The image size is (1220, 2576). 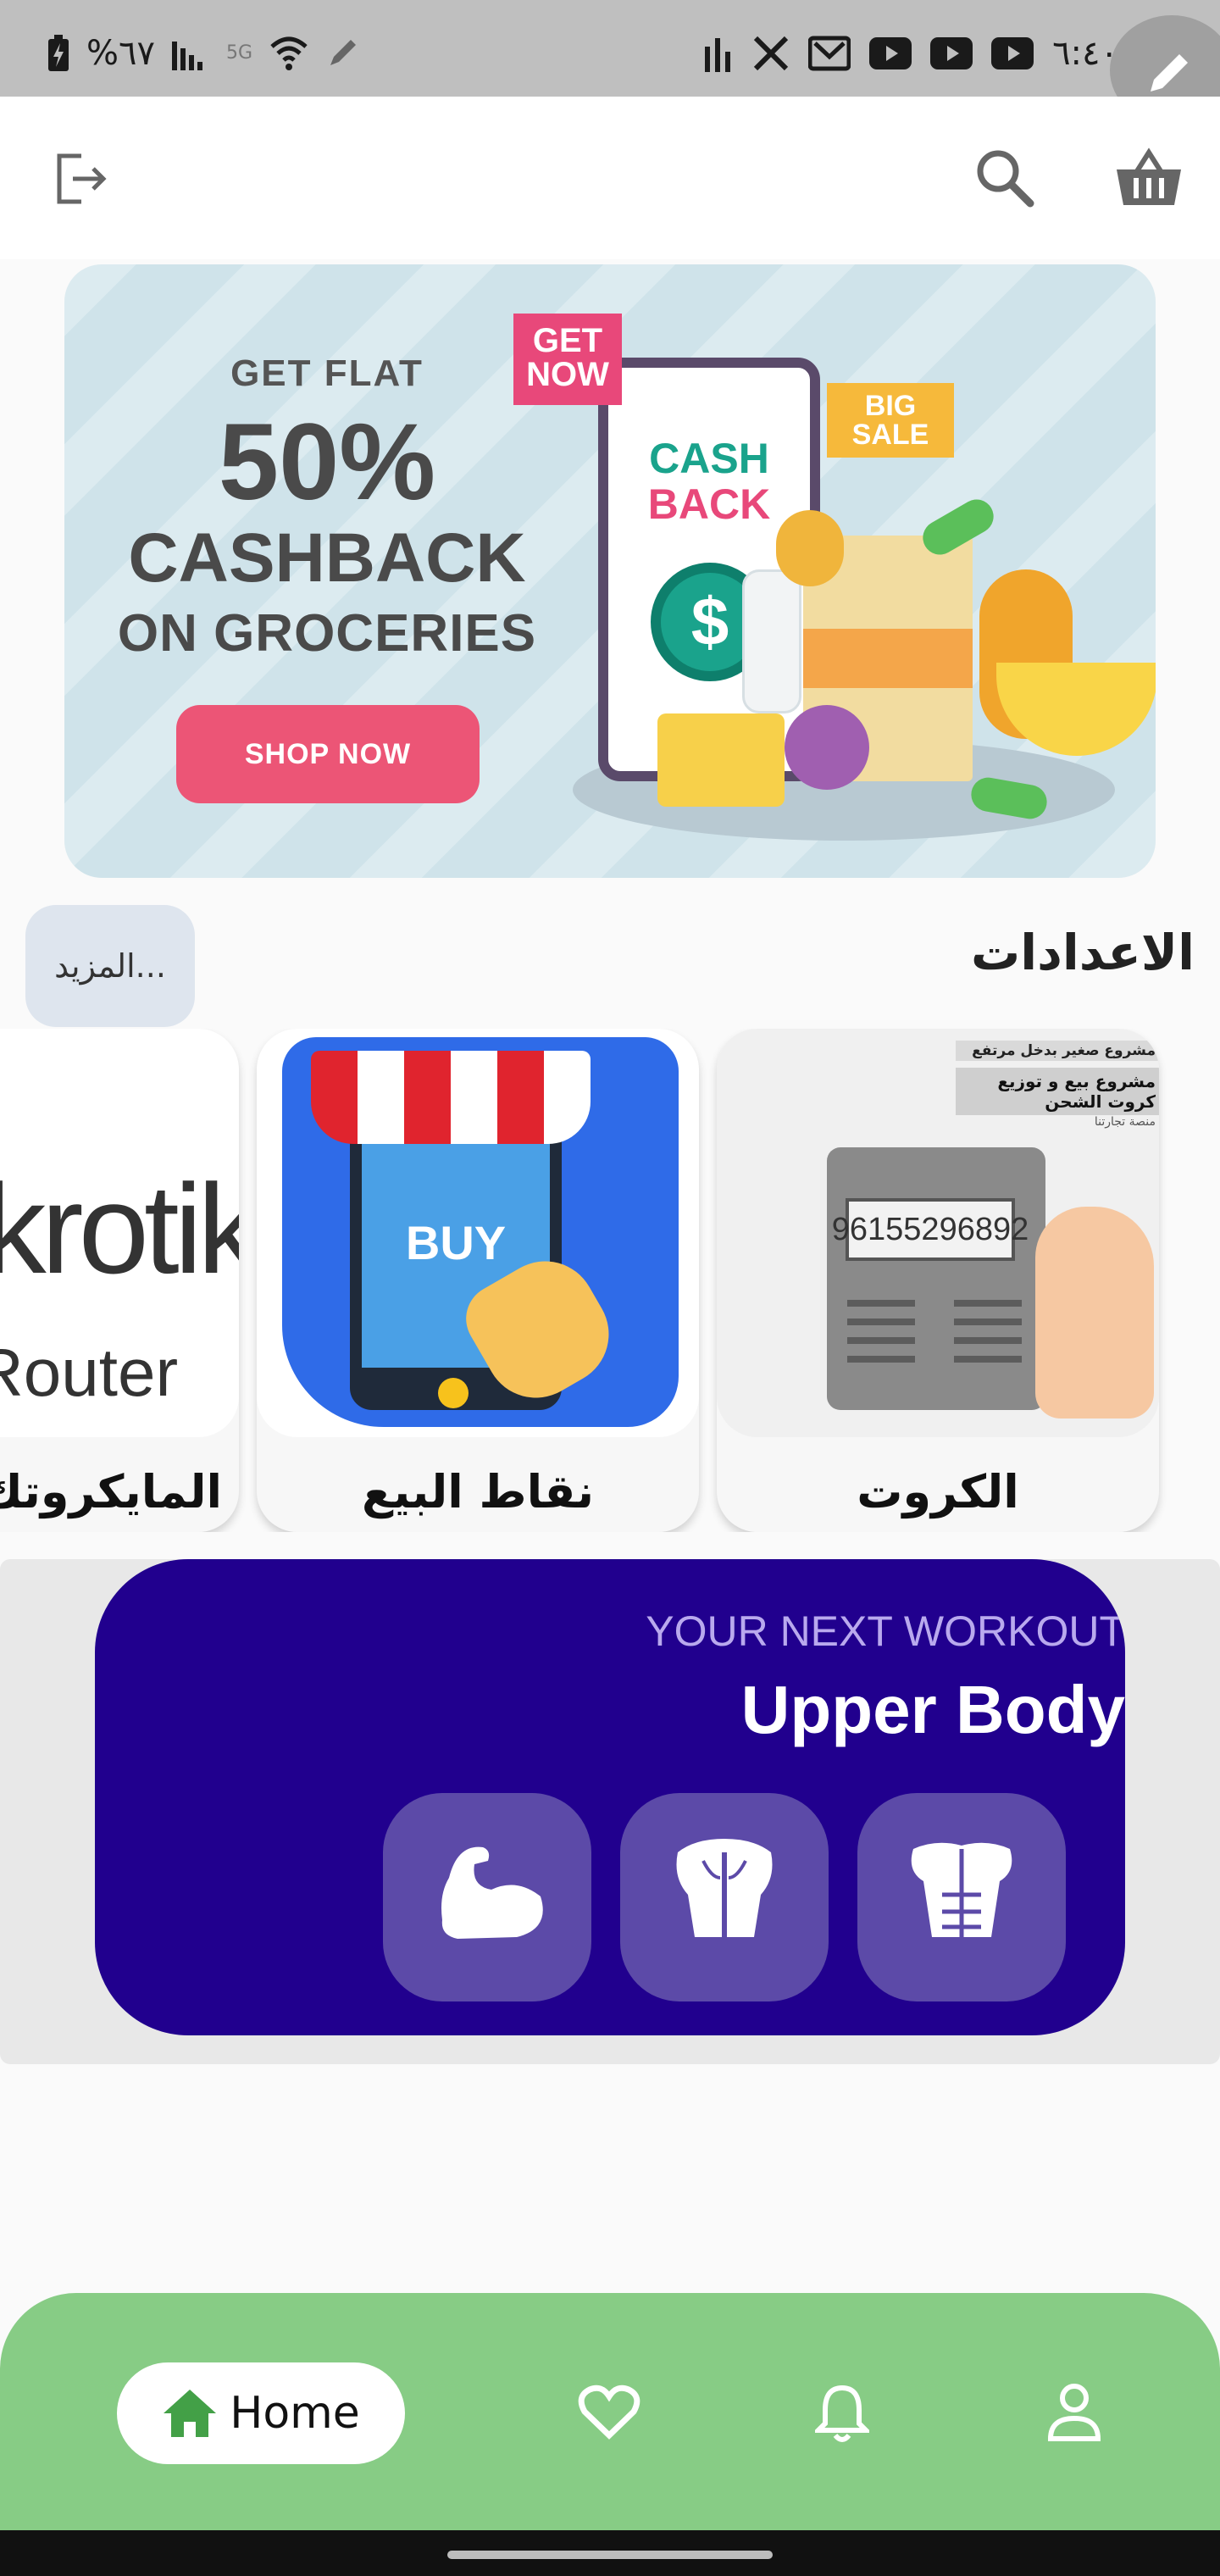 I want to click on jam-jar-illustration, so click(x=827, y=747).